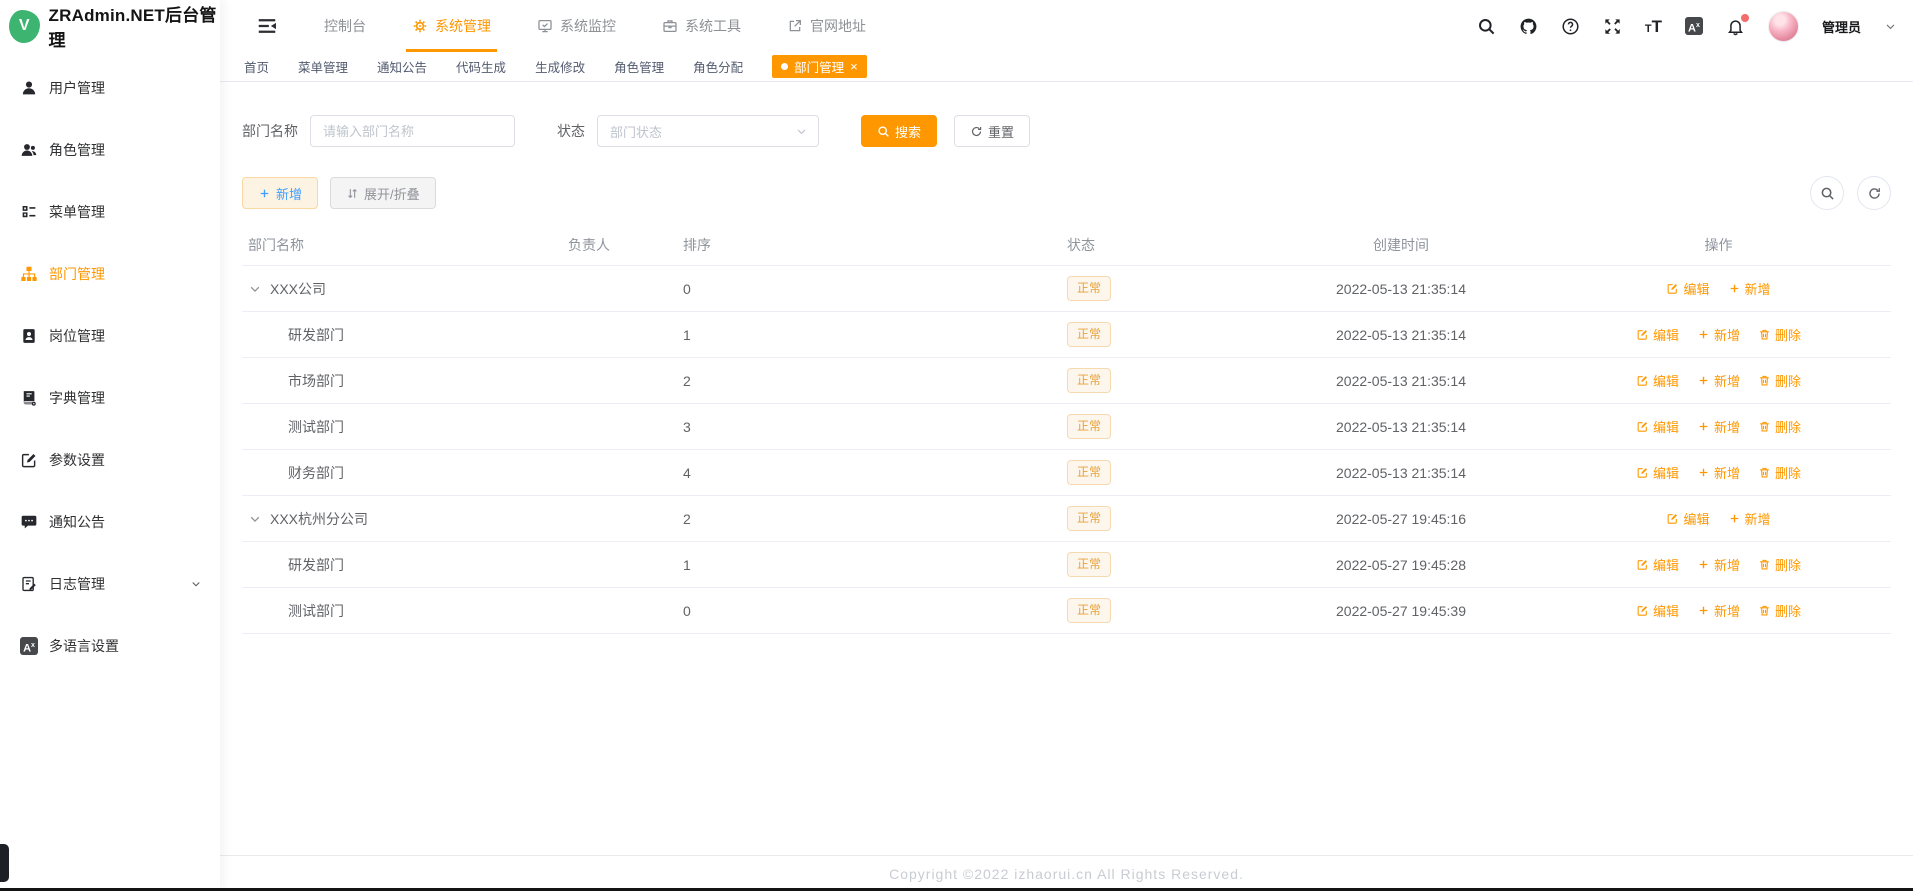 The height and width of the screenshot is (891, 1913). I want to click on tab-7: 角色分配, so click(718, 66).